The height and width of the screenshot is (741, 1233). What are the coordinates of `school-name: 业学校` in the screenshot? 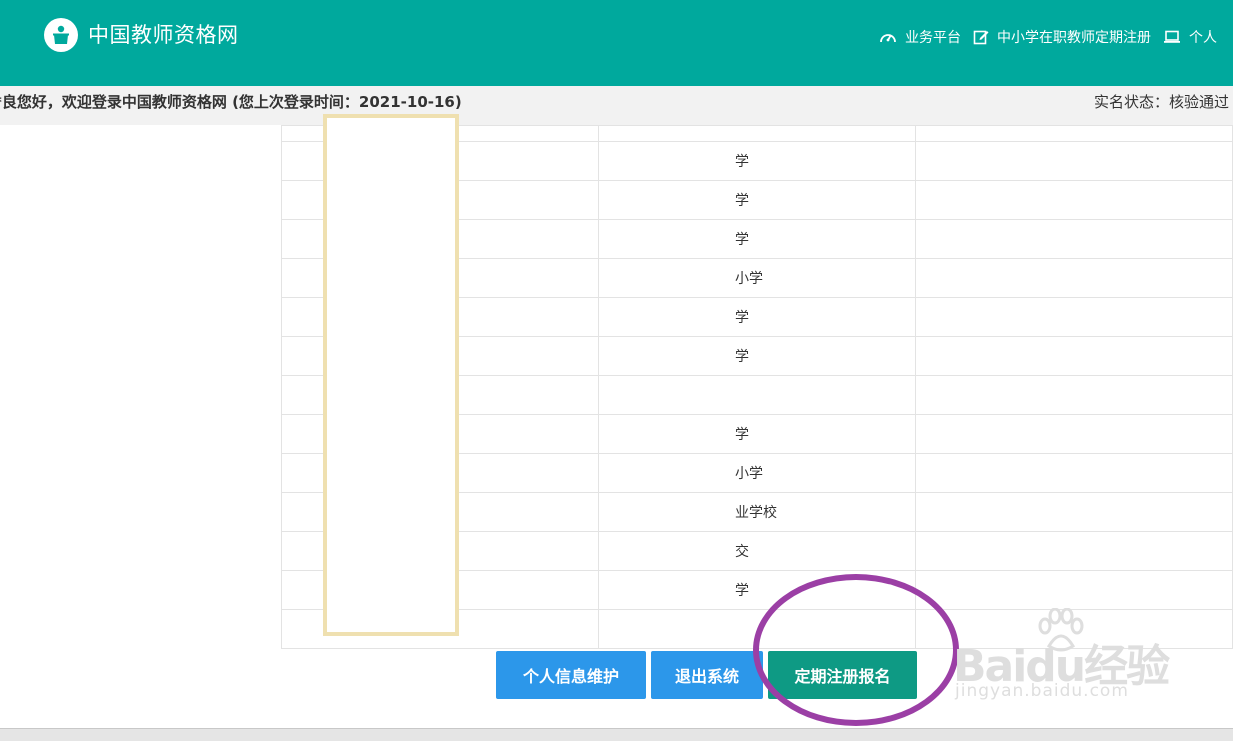 It's located at (756, 513).